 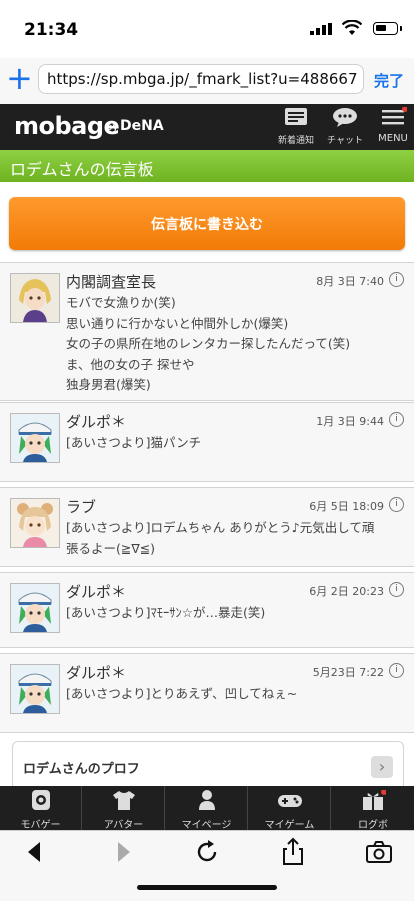 I want to click on nav-chat-label: チャット, so click(x=345, y=141).